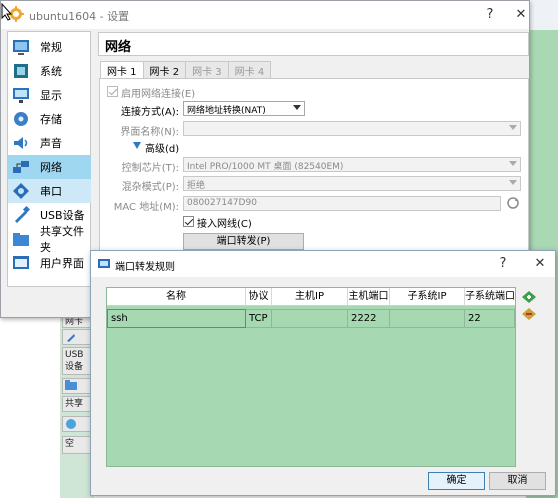  Describe the element at coordinates (176, 318) in the screenshot. I see `table-cell: ssh` at that location.